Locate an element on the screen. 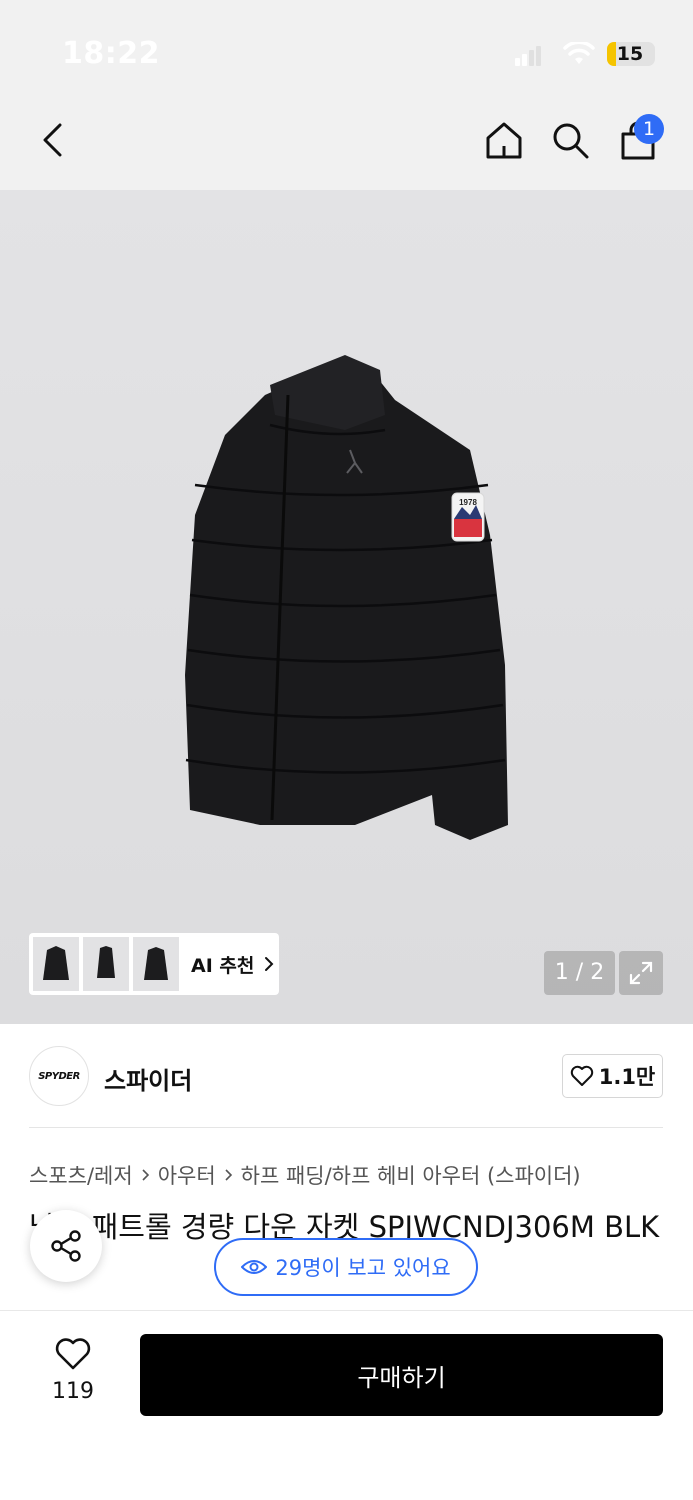 The image size is (693, 1500). back-button is located at coordinates (52, 140).